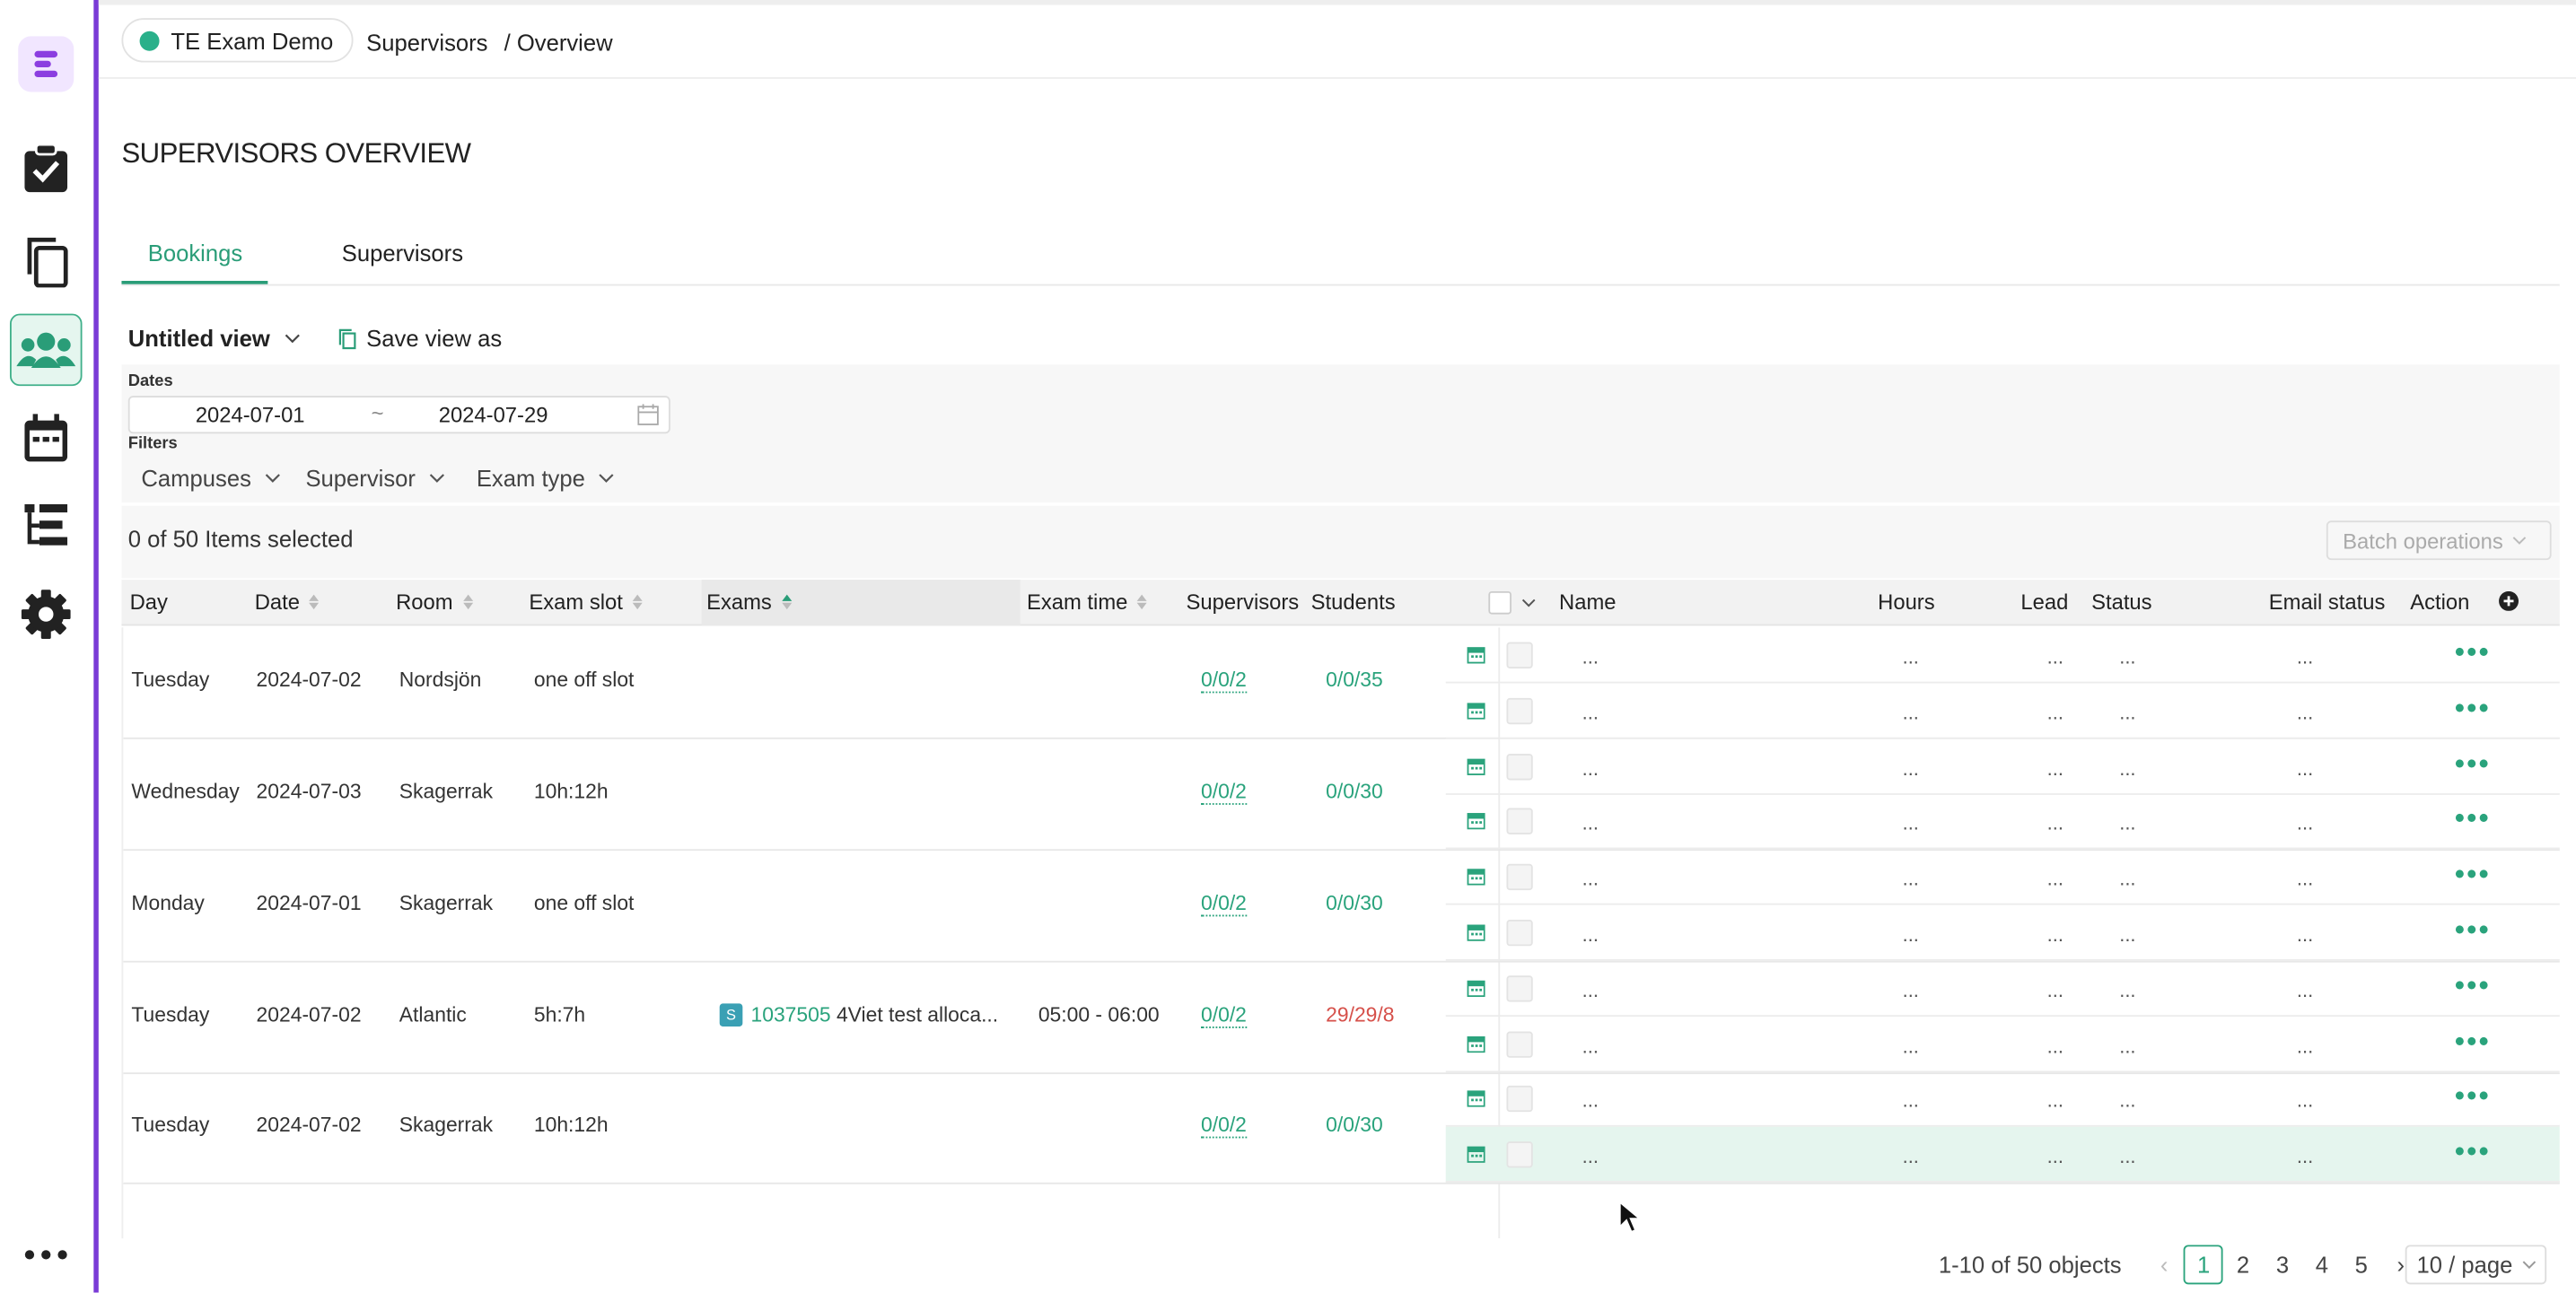 The width and height of the screenshot is (2576, 1293). I want to click on cell-date: 2024-07-01, so click(309, 903).